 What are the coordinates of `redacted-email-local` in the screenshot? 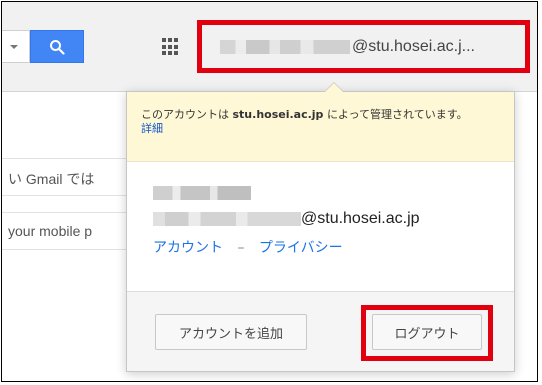 It's located at (227, 219).